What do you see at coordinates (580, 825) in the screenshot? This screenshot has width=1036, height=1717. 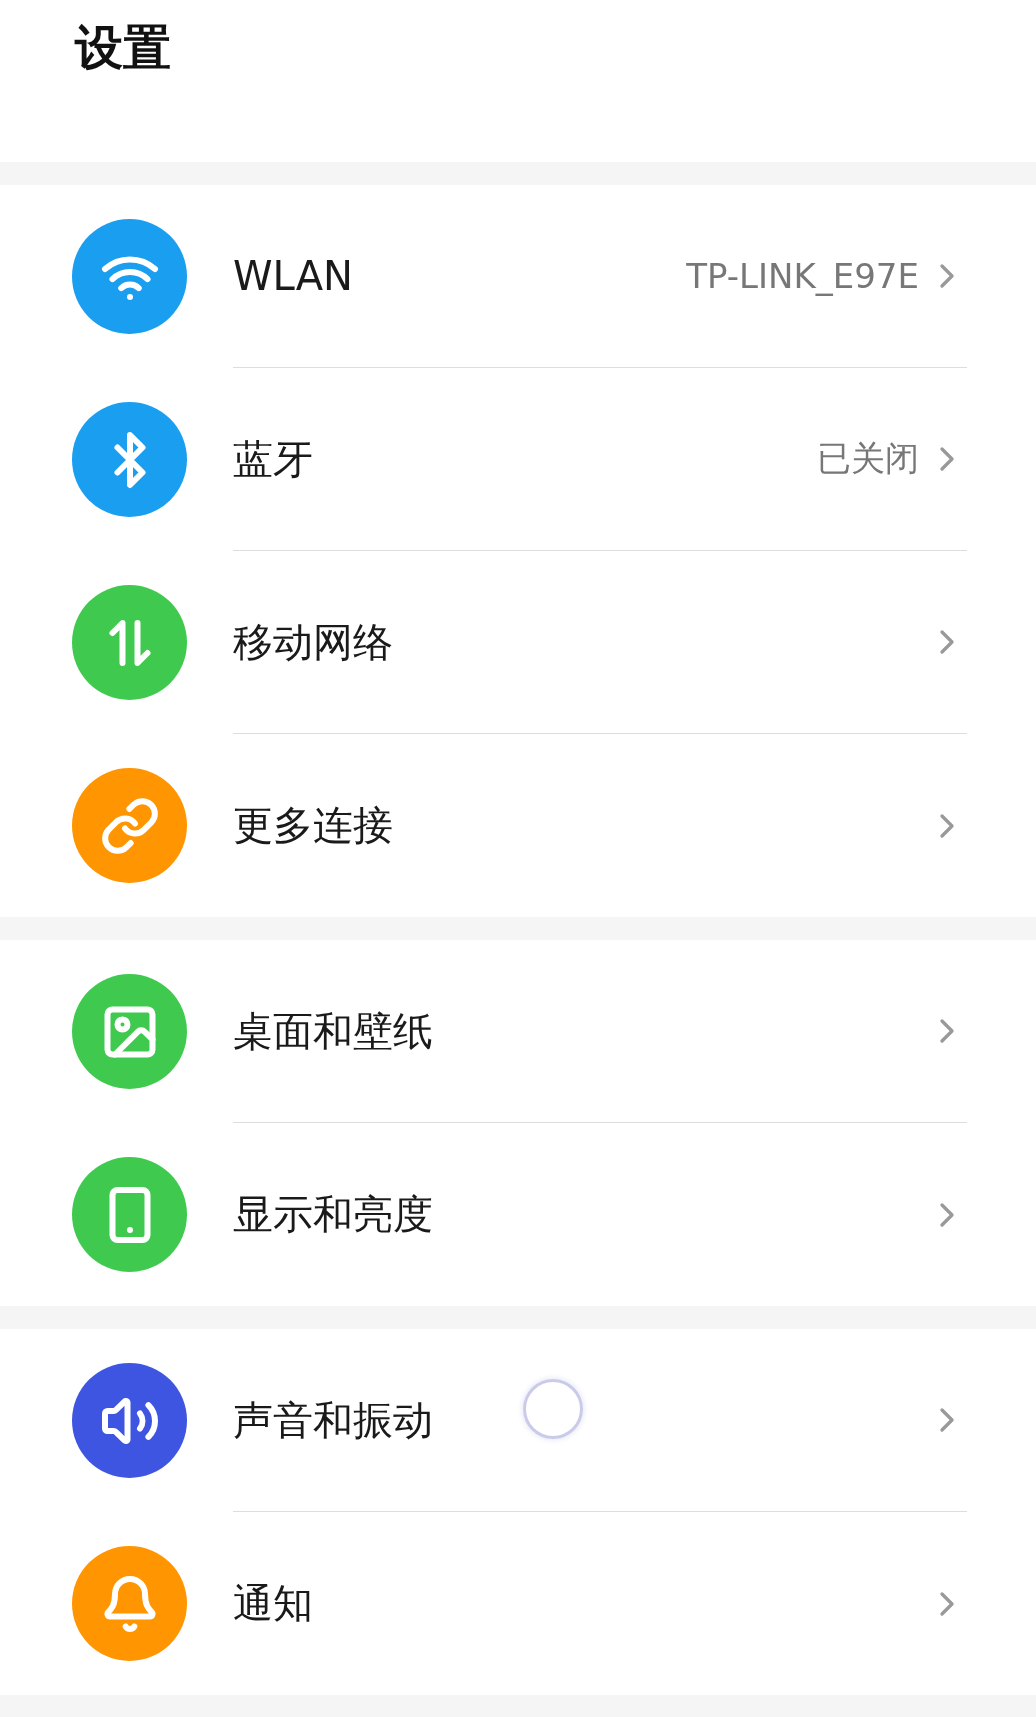 I see `setting-label: 更多连接` at bounding box center [580, 825].